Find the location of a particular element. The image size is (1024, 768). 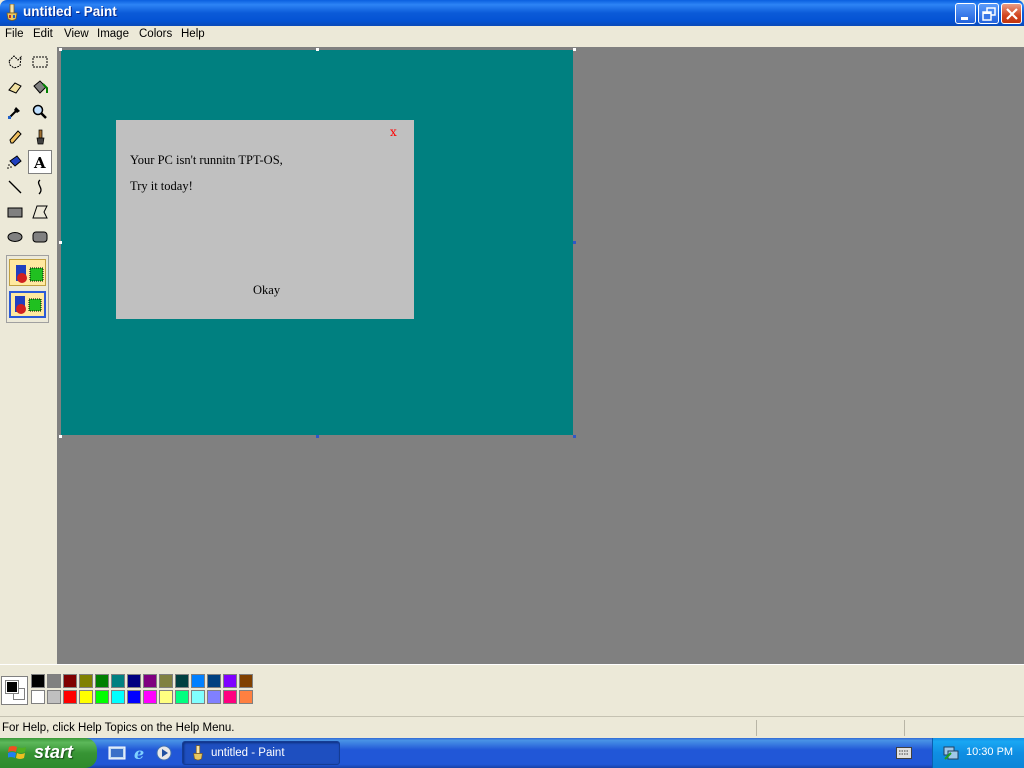

drawn-okay-label: Okay is located at coordinates (267, 290).